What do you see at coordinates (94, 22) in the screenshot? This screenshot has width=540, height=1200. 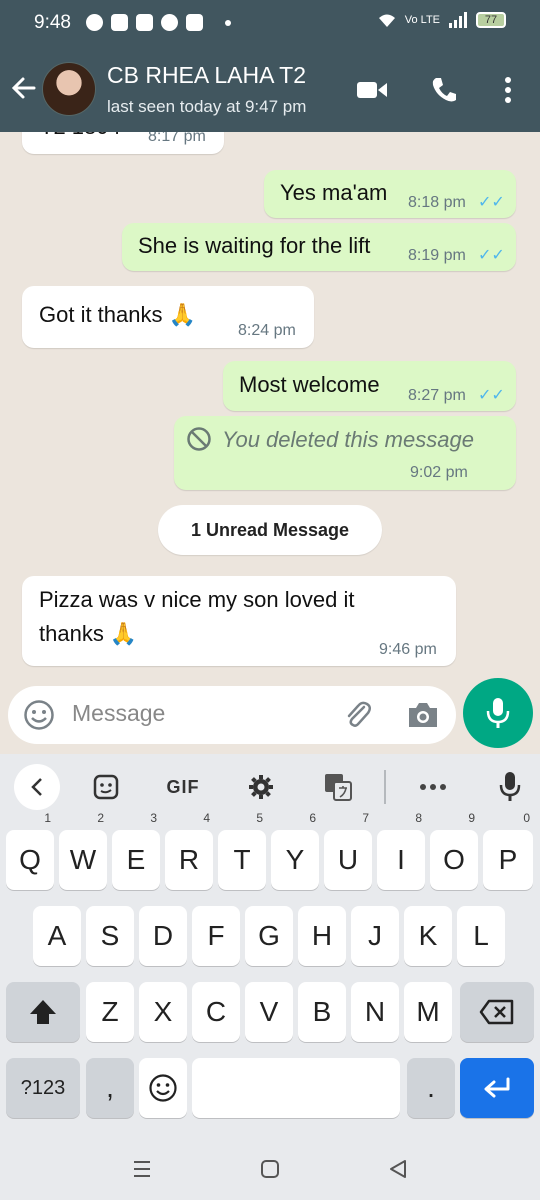 I see `settings-notification-icon` at bounding box center [94, 22].